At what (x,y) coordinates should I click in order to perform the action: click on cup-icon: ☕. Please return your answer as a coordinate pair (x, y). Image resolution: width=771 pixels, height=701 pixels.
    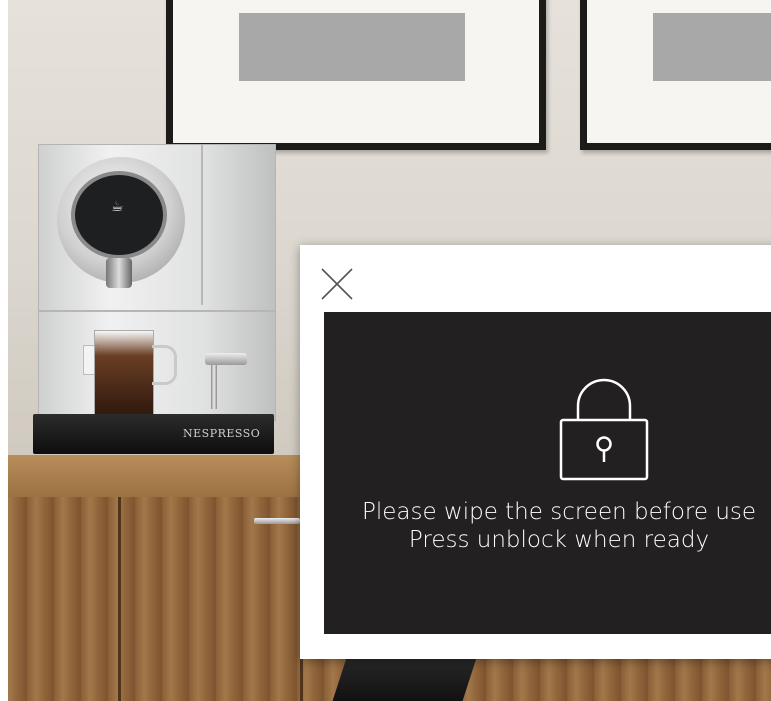
    Looking at the image, I should click on (117, 207).